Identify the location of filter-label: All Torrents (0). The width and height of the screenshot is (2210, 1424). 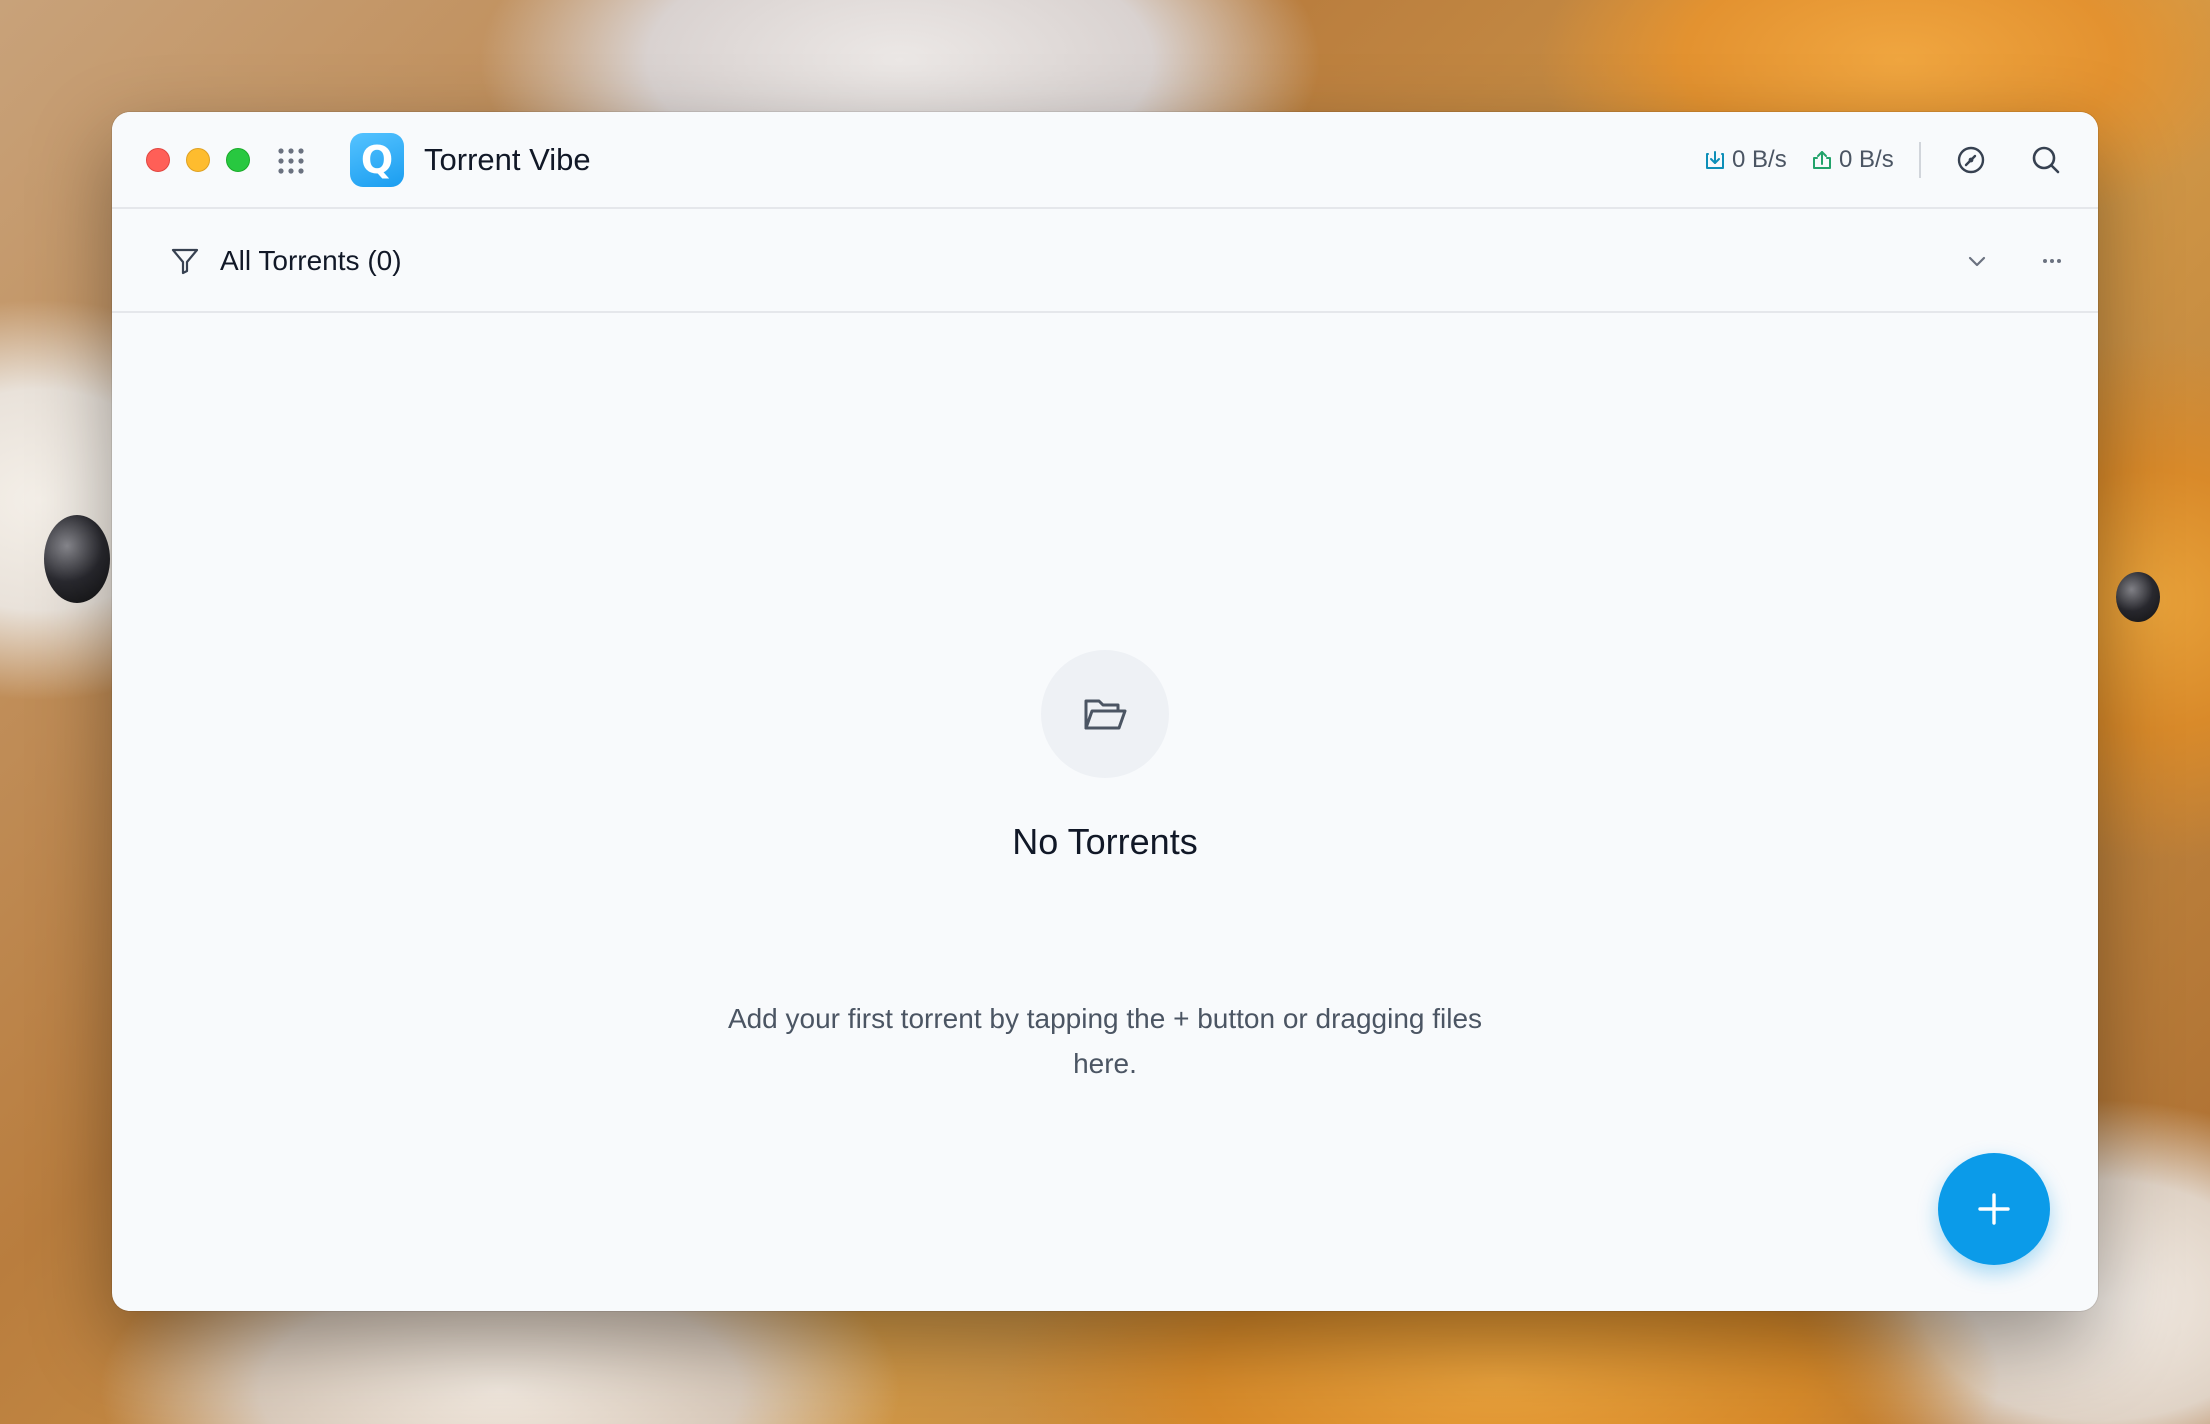
(311, 261).